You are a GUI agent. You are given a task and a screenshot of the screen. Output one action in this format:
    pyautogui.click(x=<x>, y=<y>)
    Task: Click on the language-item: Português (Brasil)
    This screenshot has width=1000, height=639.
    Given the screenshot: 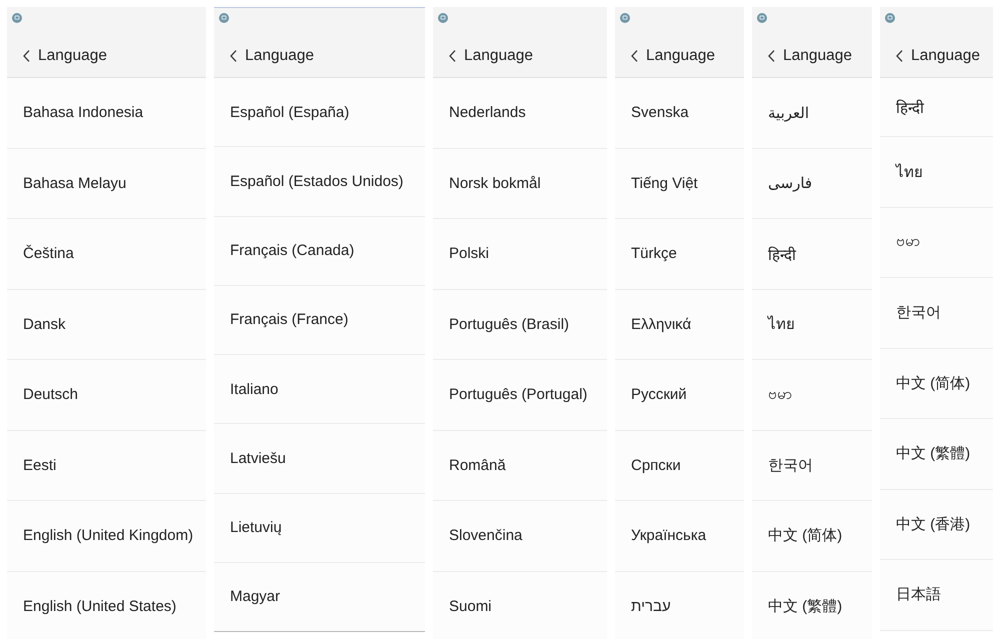 What is the action you would take?
    pyautogui.click(x=520, y=325)
    